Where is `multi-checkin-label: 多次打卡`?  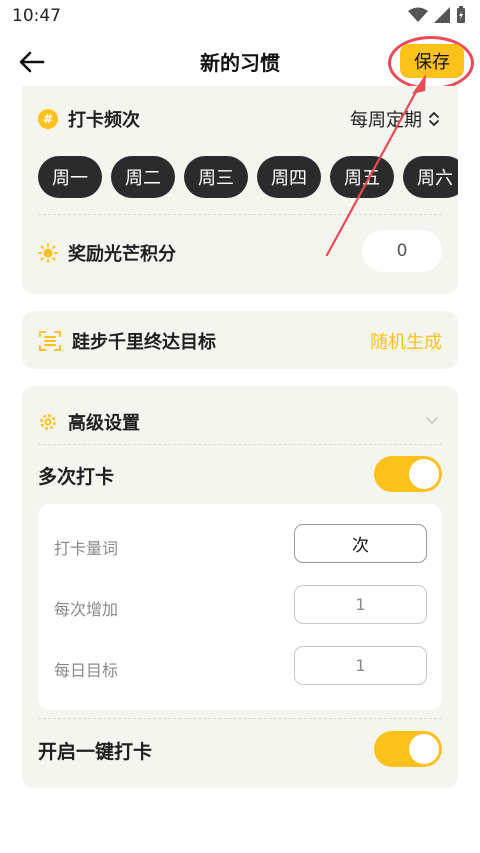 multi-checkin-label: 多次打卡 is located at coordinates (76, 477).